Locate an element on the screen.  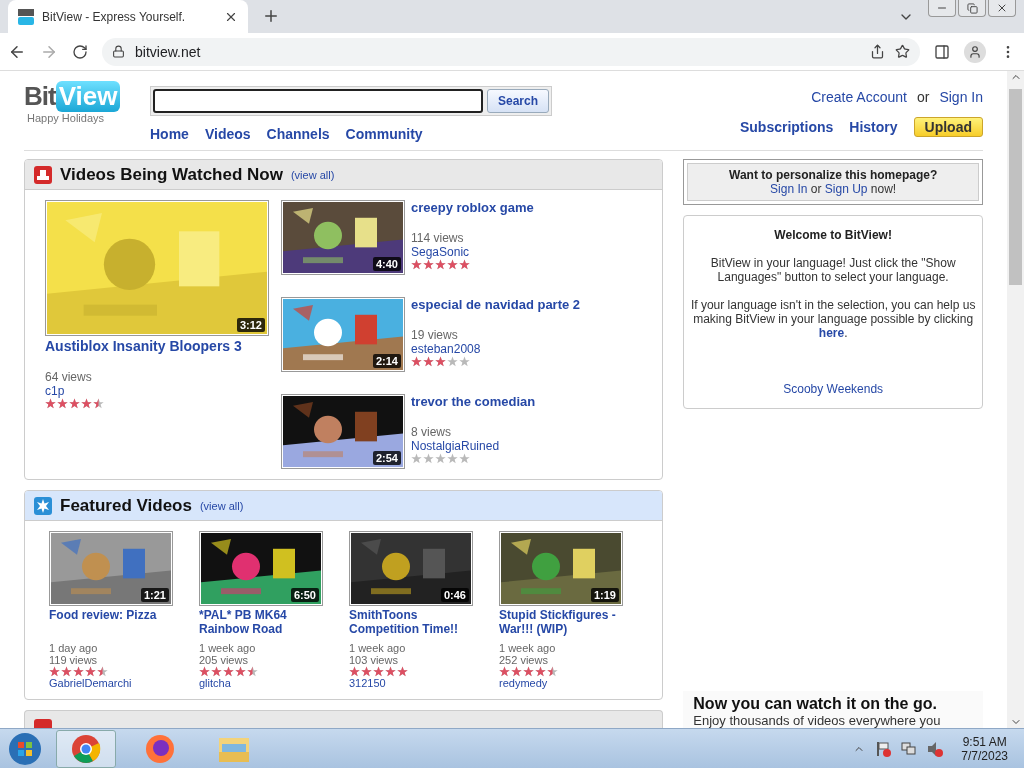
user-link: Subscriptions is located at coordinates (786, 127).